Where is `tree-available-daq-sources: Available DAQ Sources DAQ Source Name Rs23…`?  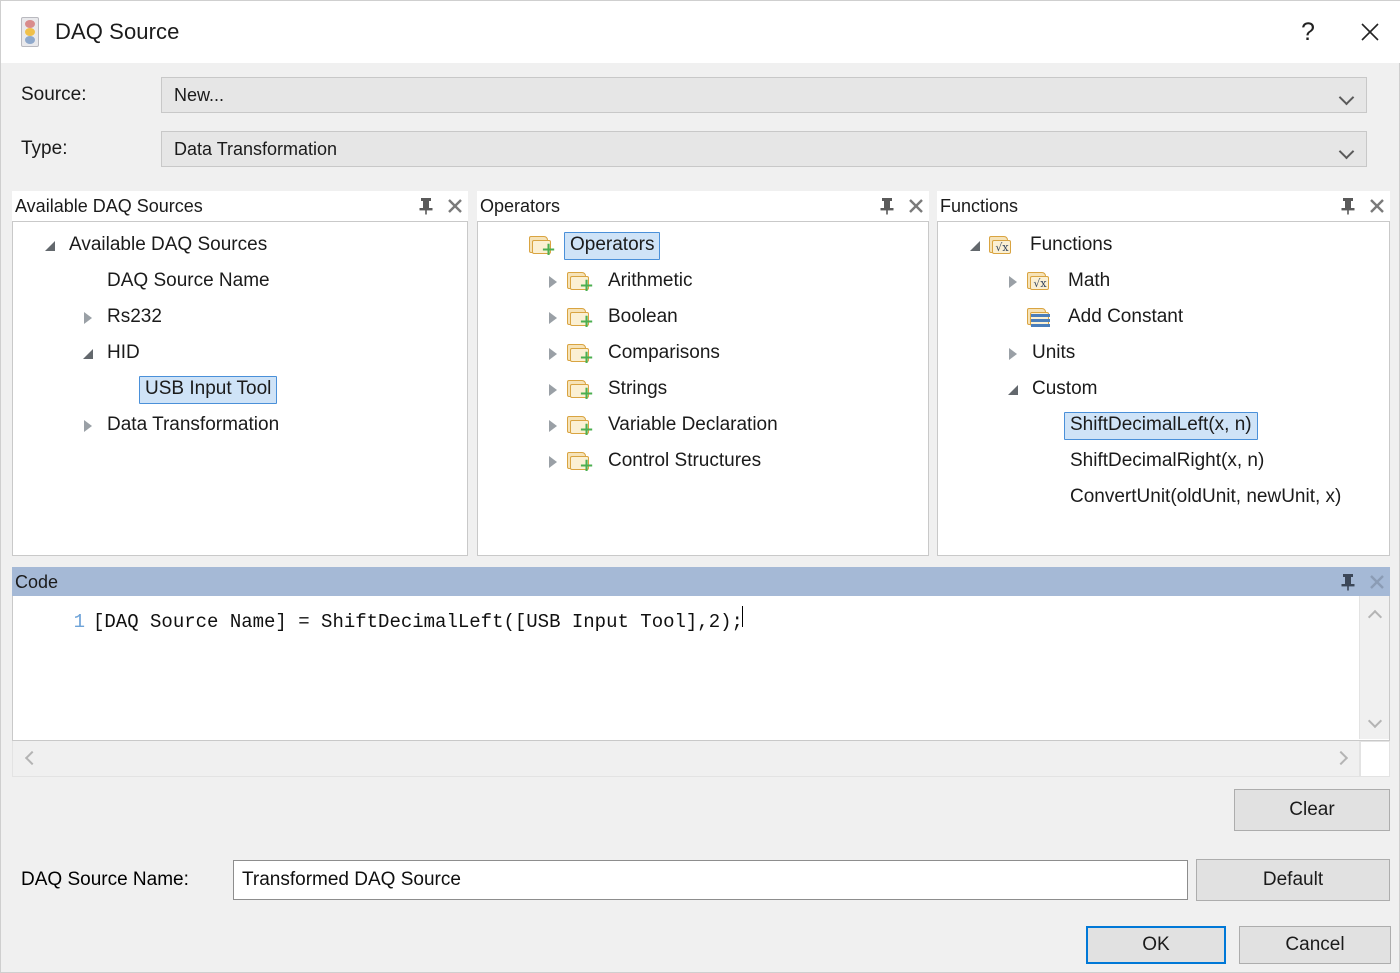 tree-available-daq-sources: Available DAQ Sources DAQ Source Name Rs23… is located at coordinates (240, 333).